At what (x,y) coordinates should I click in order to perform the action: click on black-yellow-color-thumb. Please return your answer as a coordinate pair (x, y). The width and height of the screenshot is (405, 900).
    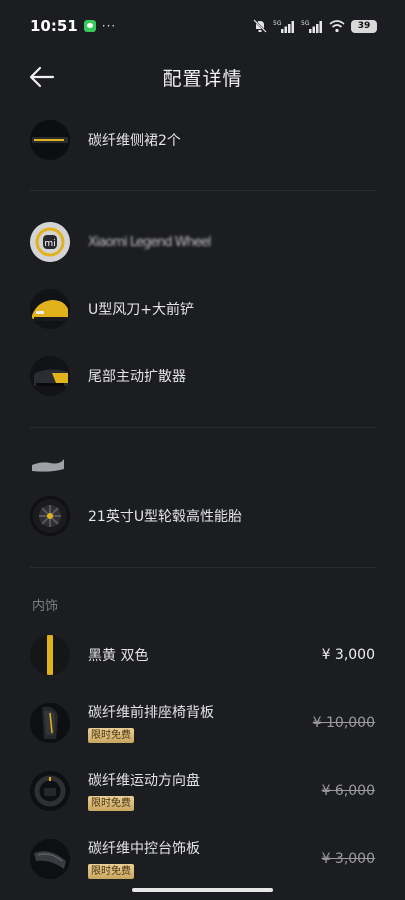
    Looking at the image, I should click on (50, 655).